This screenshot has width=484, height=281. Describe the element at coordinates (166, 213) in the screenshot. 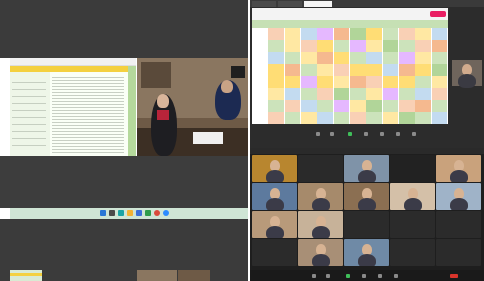

I see `zoom-icon` at that location.